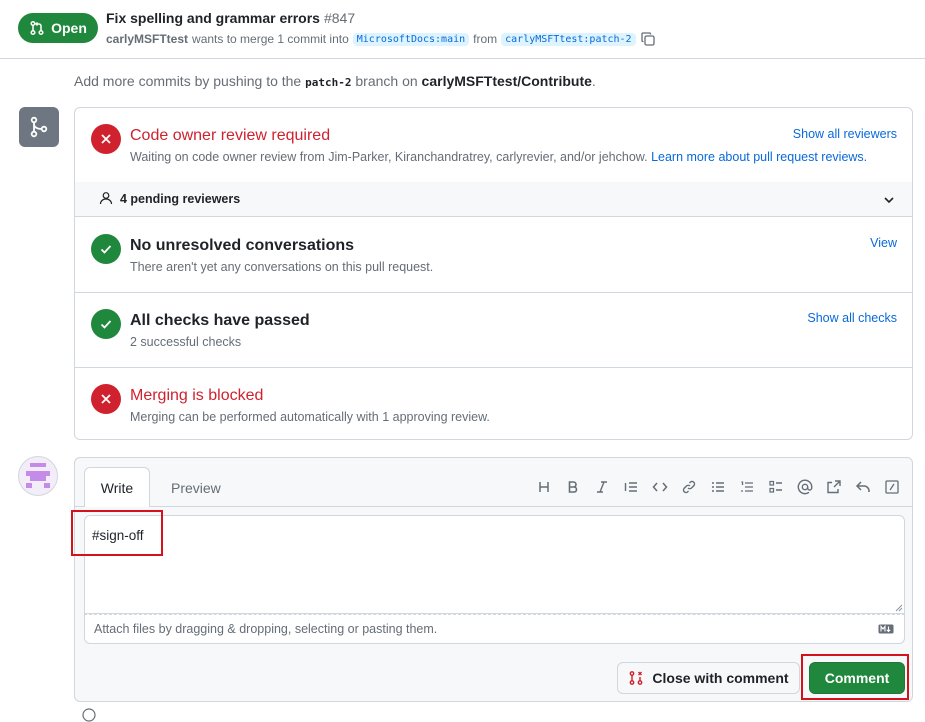 This screenshot has width=925, height=722. Describe the element at coordinates (196, 488) in the screenshot. I see `tab-preview: Preview` at that location.